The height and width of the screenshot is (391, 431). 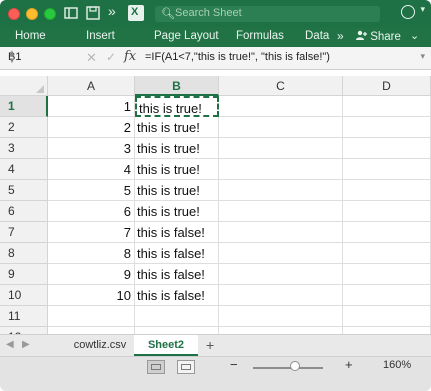 I want to click on row-header: 1, so click(x=24, y=106).